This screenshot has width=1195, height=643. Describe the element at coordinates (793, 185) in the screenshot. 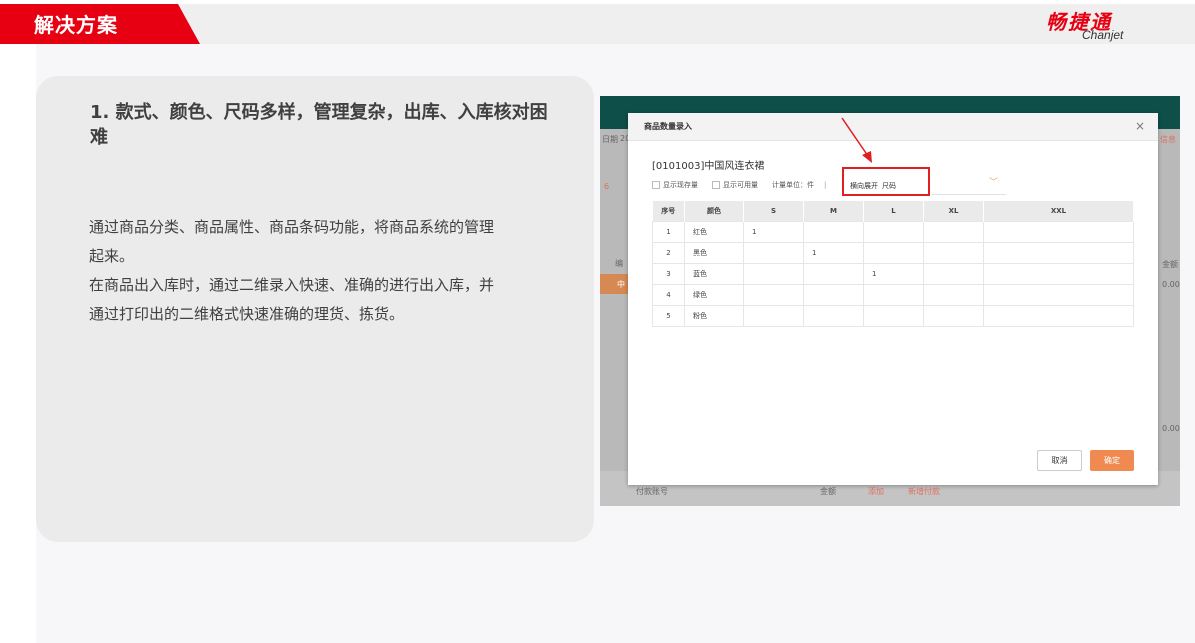

I see `unit-label: 计量单位：件` at that location.